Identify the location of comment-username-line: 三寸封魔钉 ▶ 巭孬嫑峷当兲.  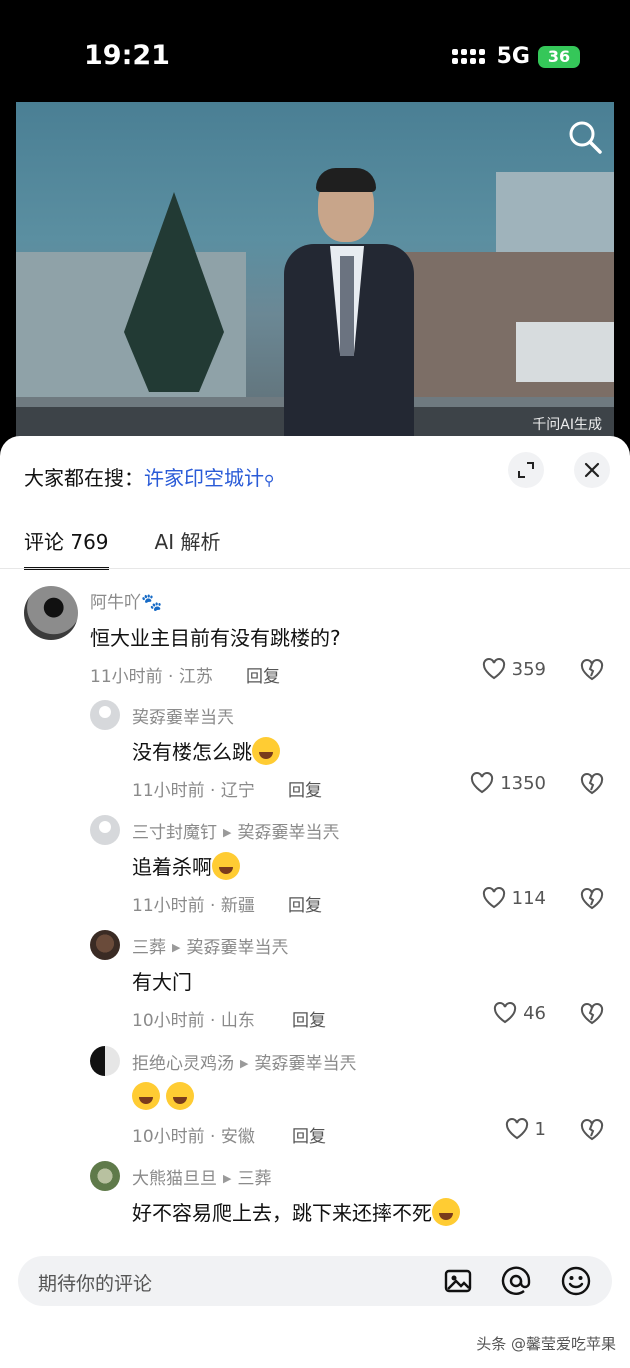
(235, 830).